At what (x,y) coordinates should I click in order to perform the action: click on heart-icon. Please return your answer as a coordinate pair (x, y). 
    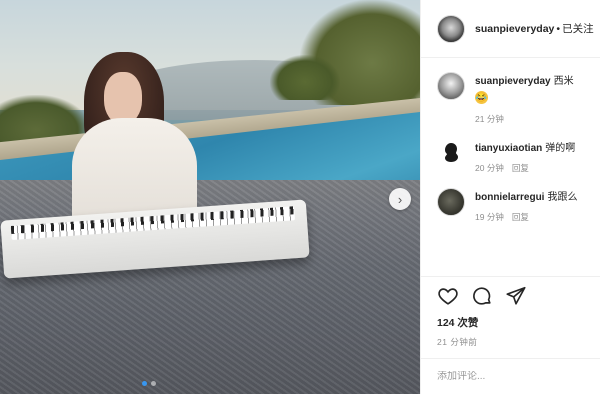
    Looking at the image, I should click on (448, 296).